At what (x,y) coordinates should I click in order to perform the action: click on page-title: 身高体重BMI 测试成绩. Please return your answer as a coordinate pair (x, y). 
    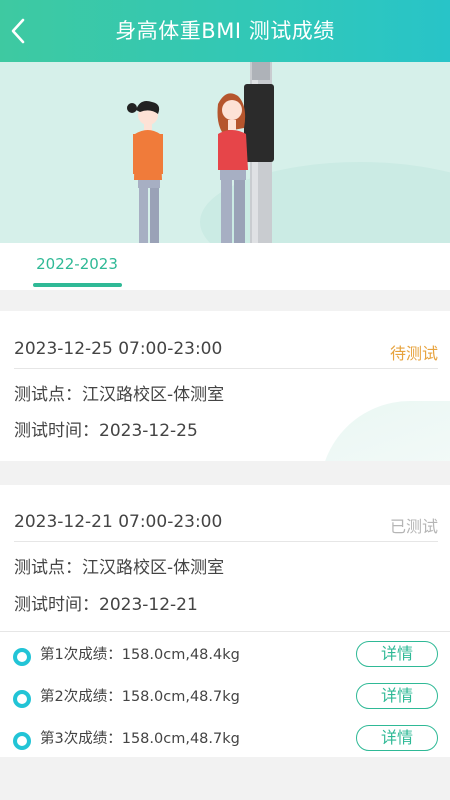
    Looking at the image, I should click on (225, 31).